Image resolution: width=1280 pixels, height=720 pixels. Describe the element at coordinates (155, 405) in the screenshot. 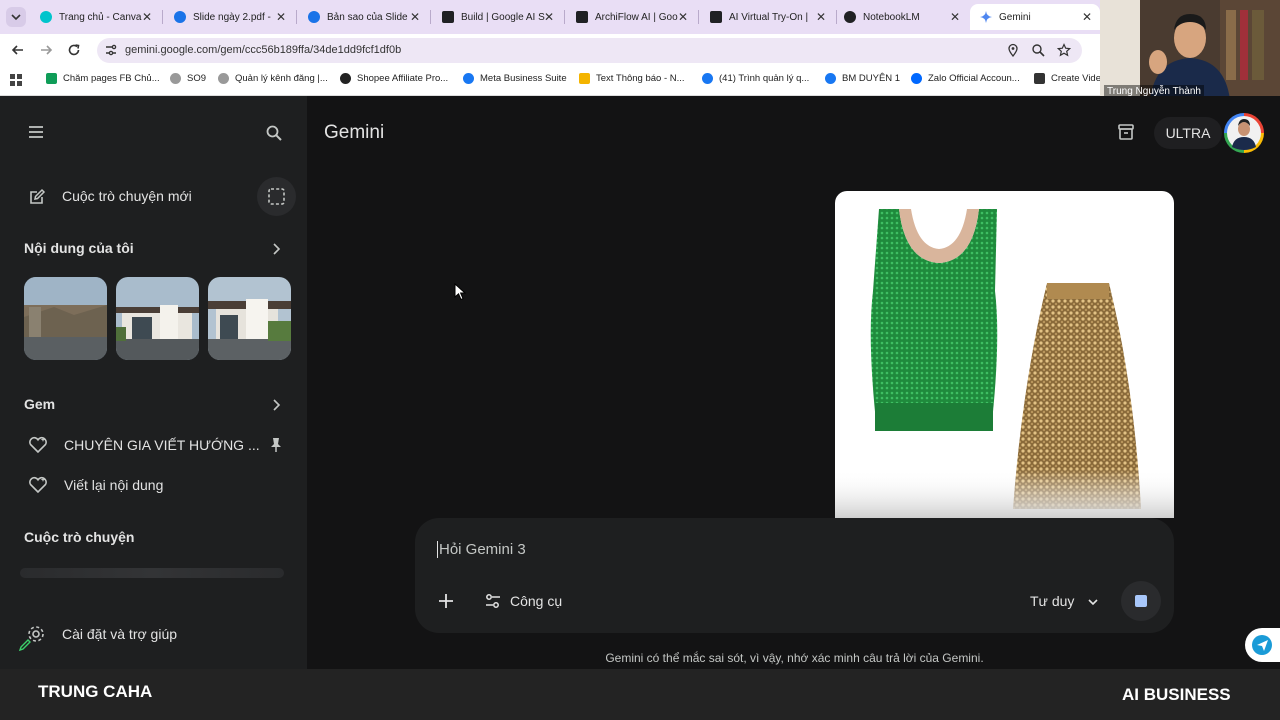

I see `gem-header: Gem` at that location.